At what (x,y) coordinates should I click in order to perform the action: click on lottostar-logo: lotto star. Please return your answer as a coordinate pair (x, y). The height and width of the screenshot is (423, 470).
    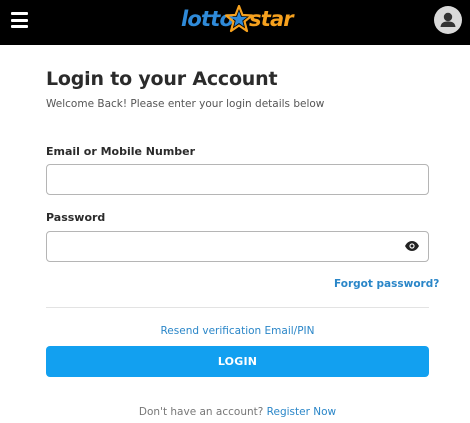
    Looking at the image, I should click on (238, 21).